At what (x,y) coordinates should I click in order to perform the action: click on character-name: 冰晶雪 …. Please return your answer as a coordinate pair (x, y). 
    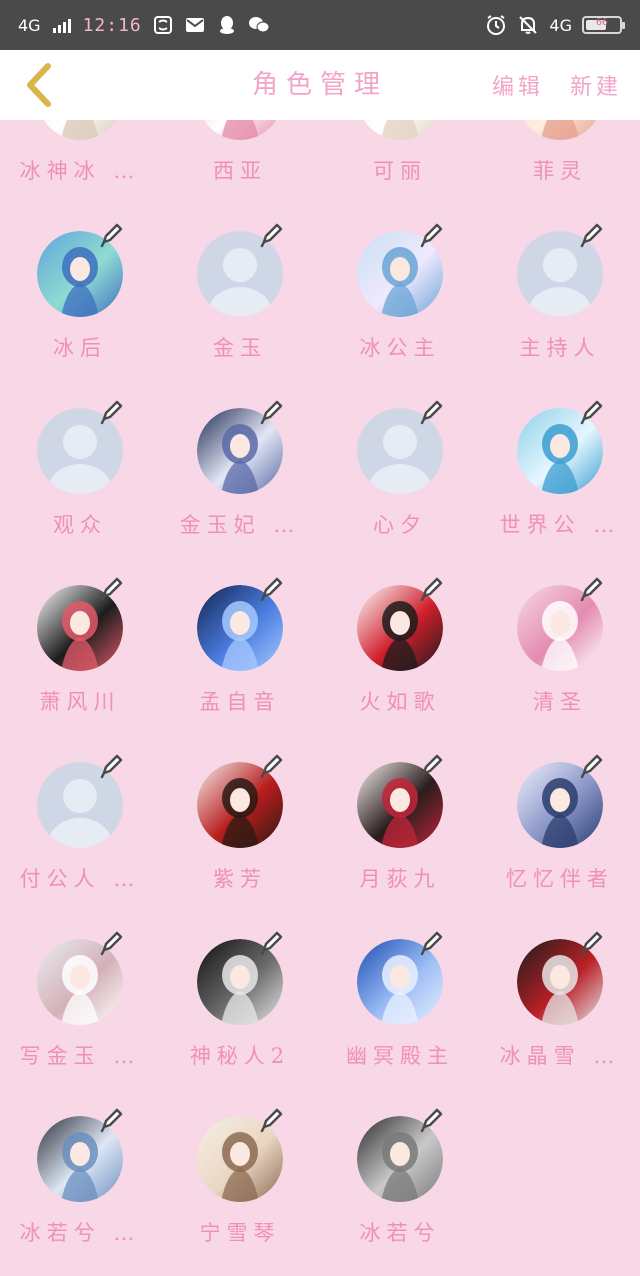
    Looking at the image, I should click on (560, 1056).